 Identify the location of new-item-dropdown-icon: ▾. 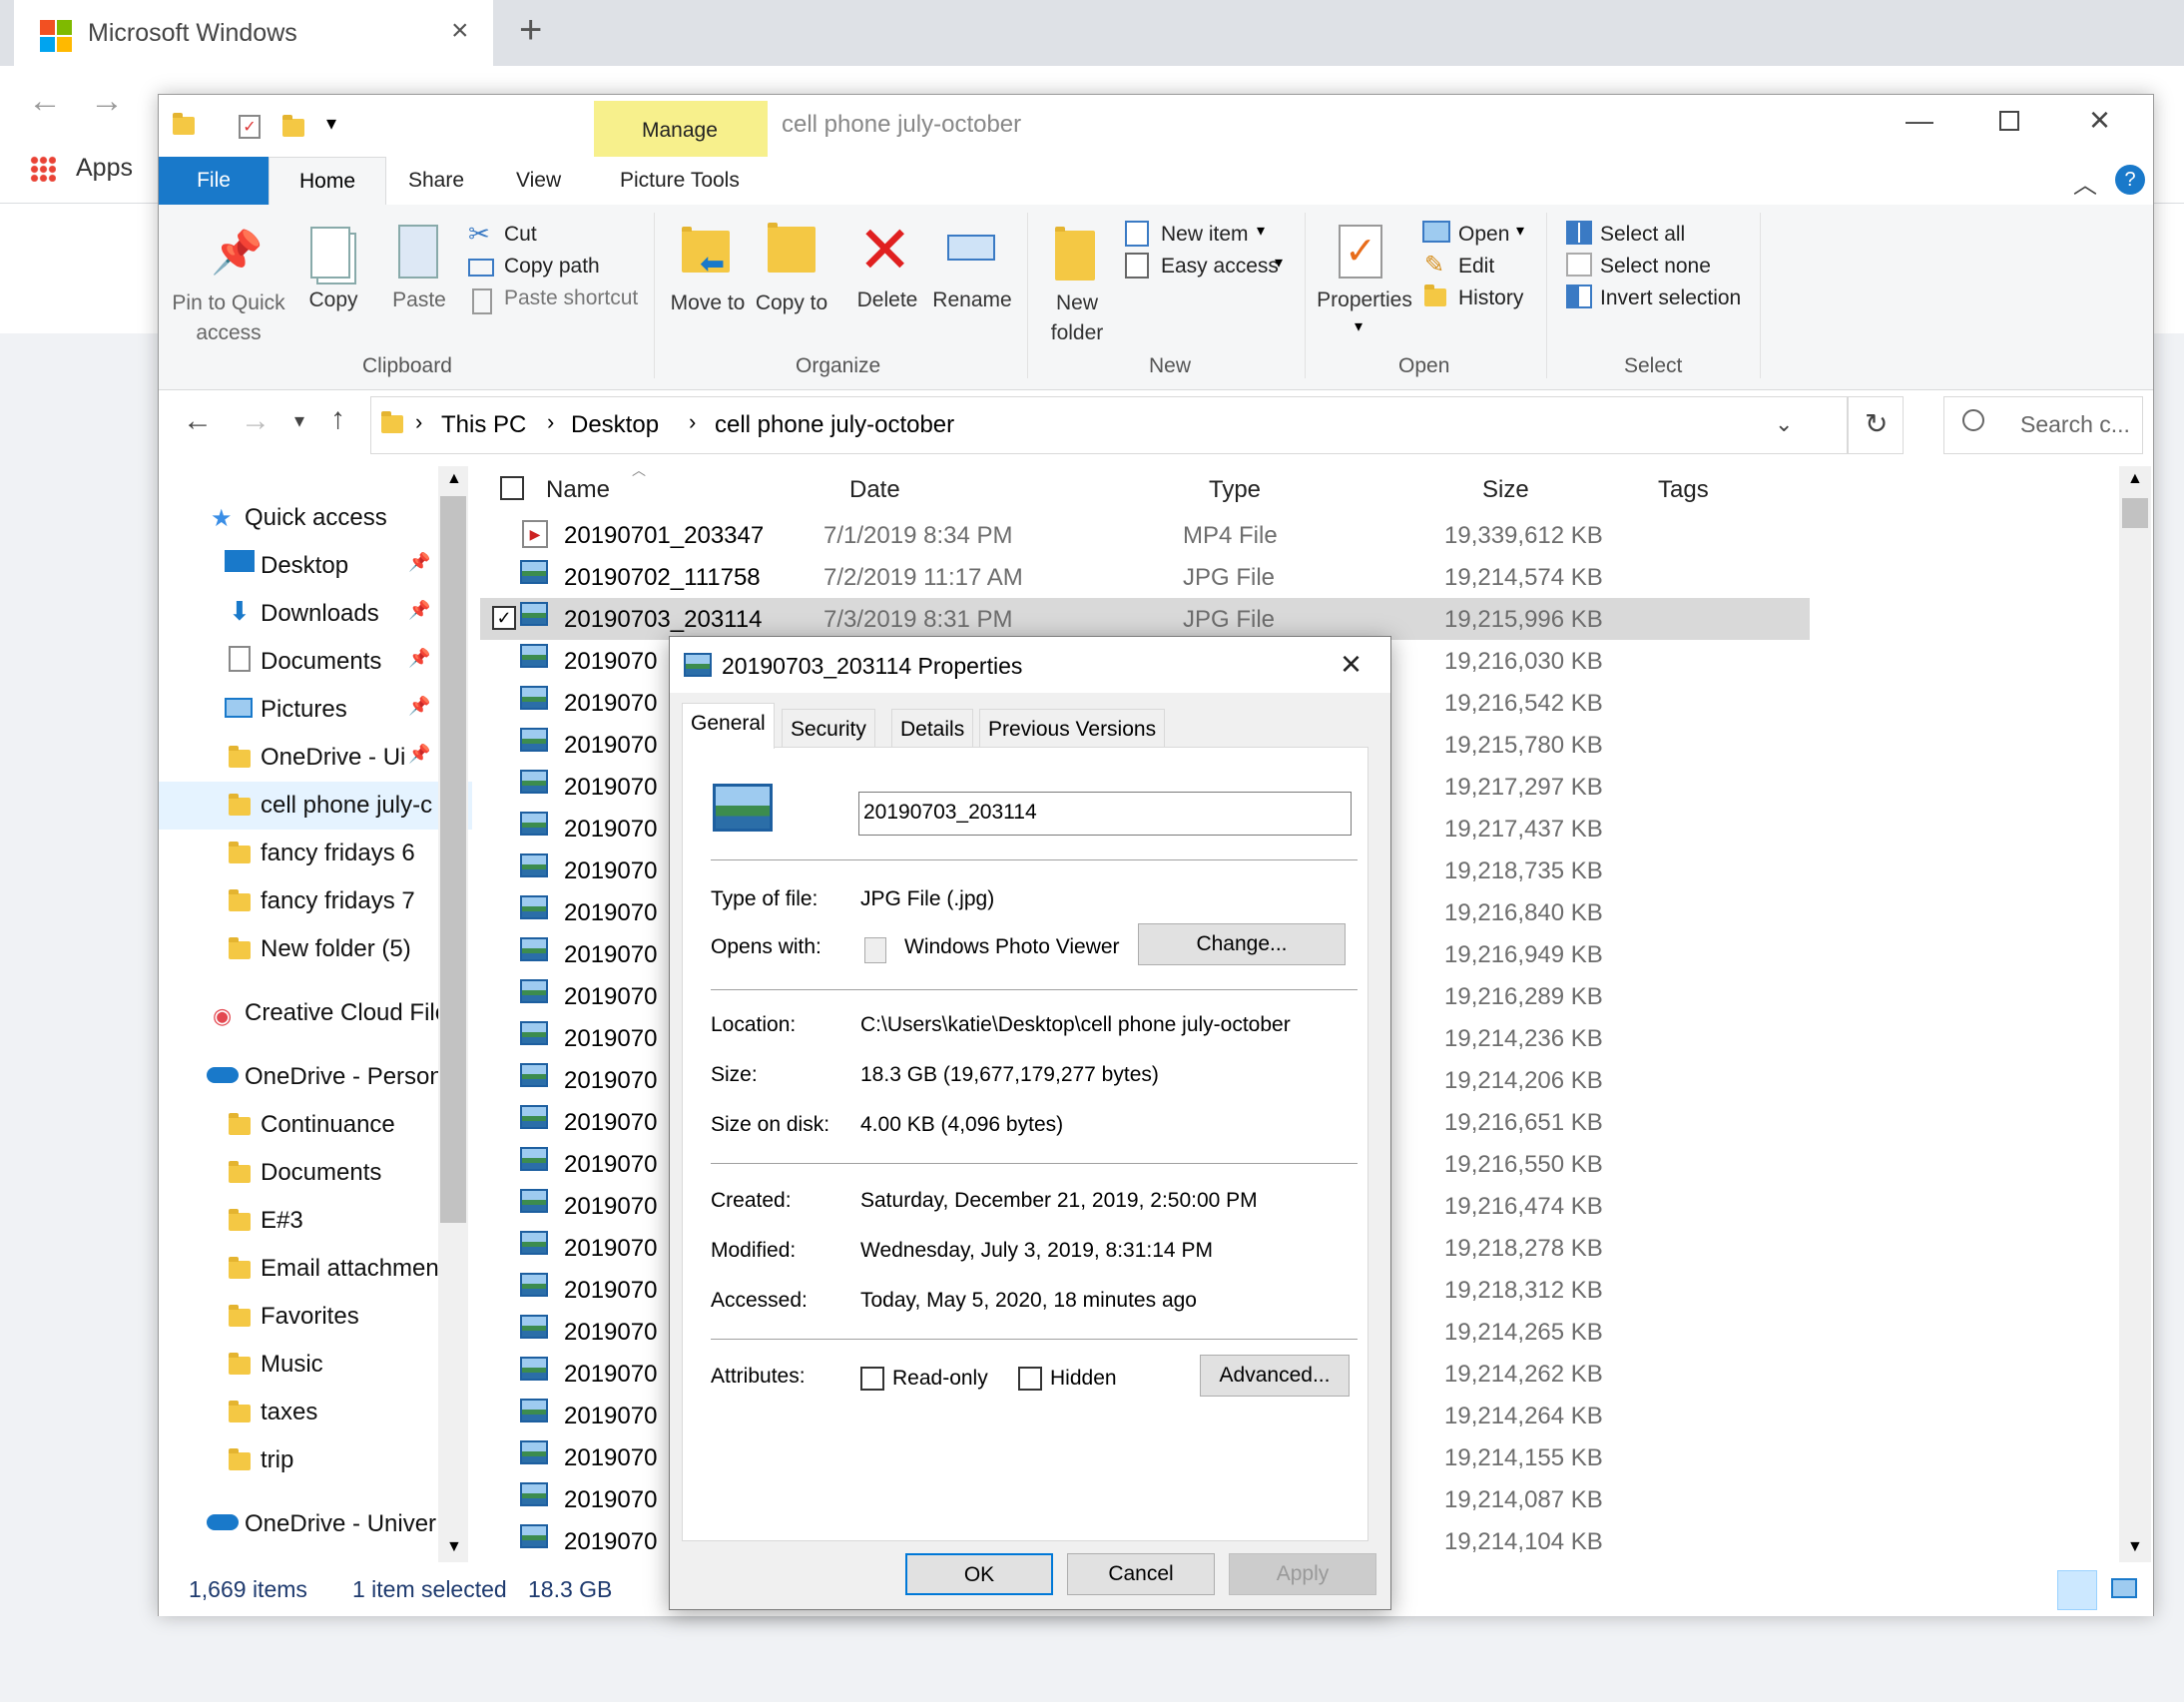
(1261, 231).